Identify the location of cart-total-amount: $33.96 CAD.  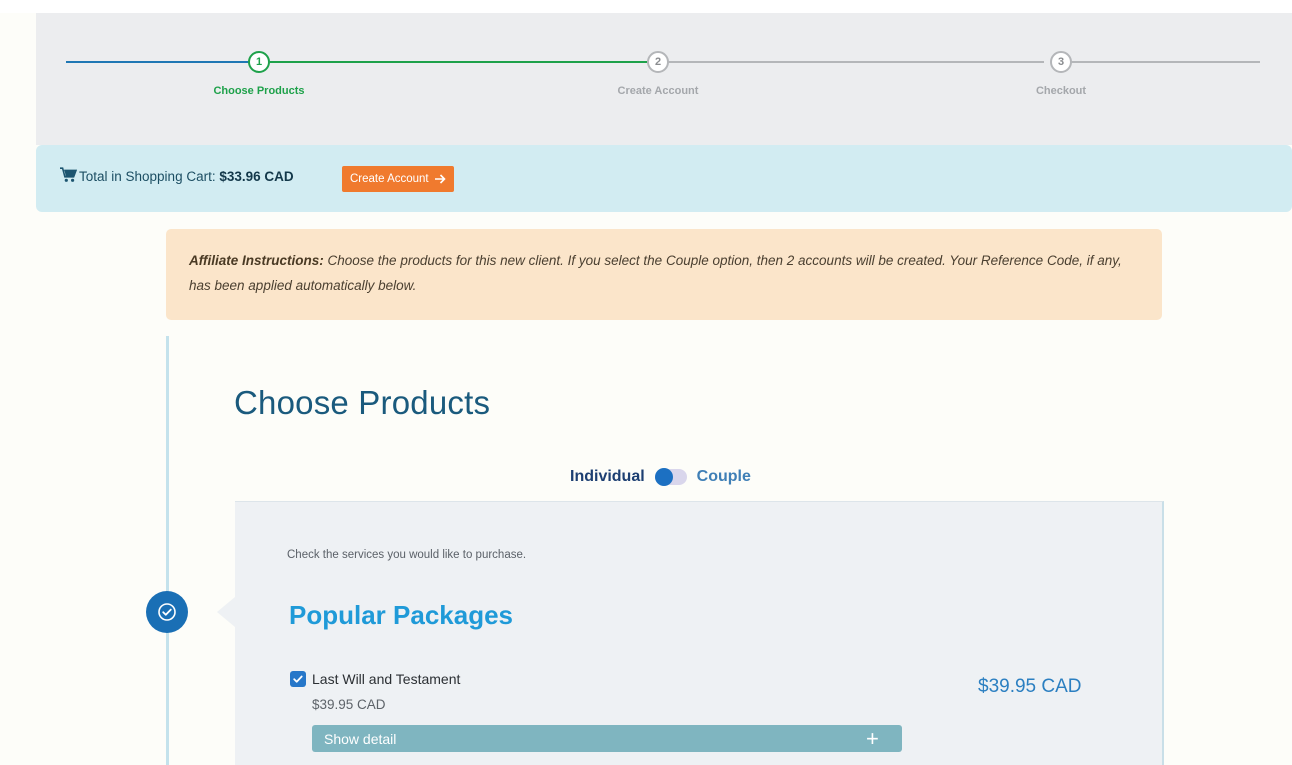
(256, 176).